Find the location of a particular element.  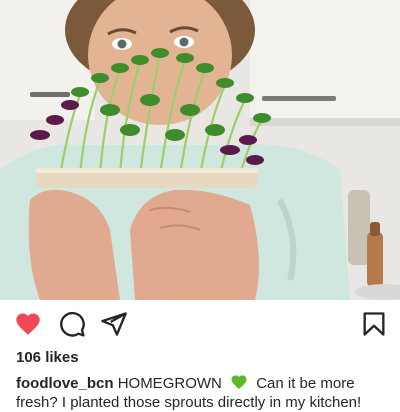

likes-count: 106 likes is located at coordinates (47, 358).